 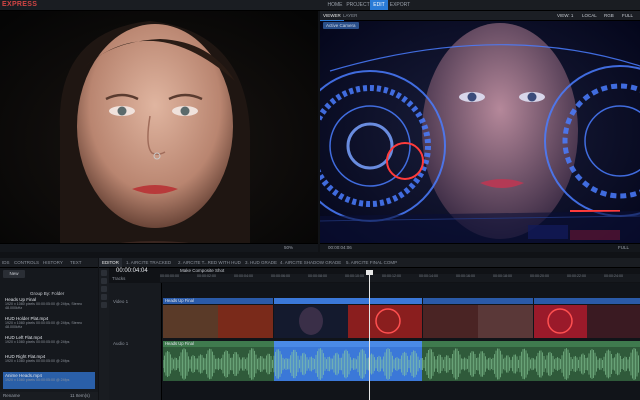 What do you see at coordinates (110, 262) in the screenshot?
I see `tab-editor: EDITOR` at bounding box center [110, 262].